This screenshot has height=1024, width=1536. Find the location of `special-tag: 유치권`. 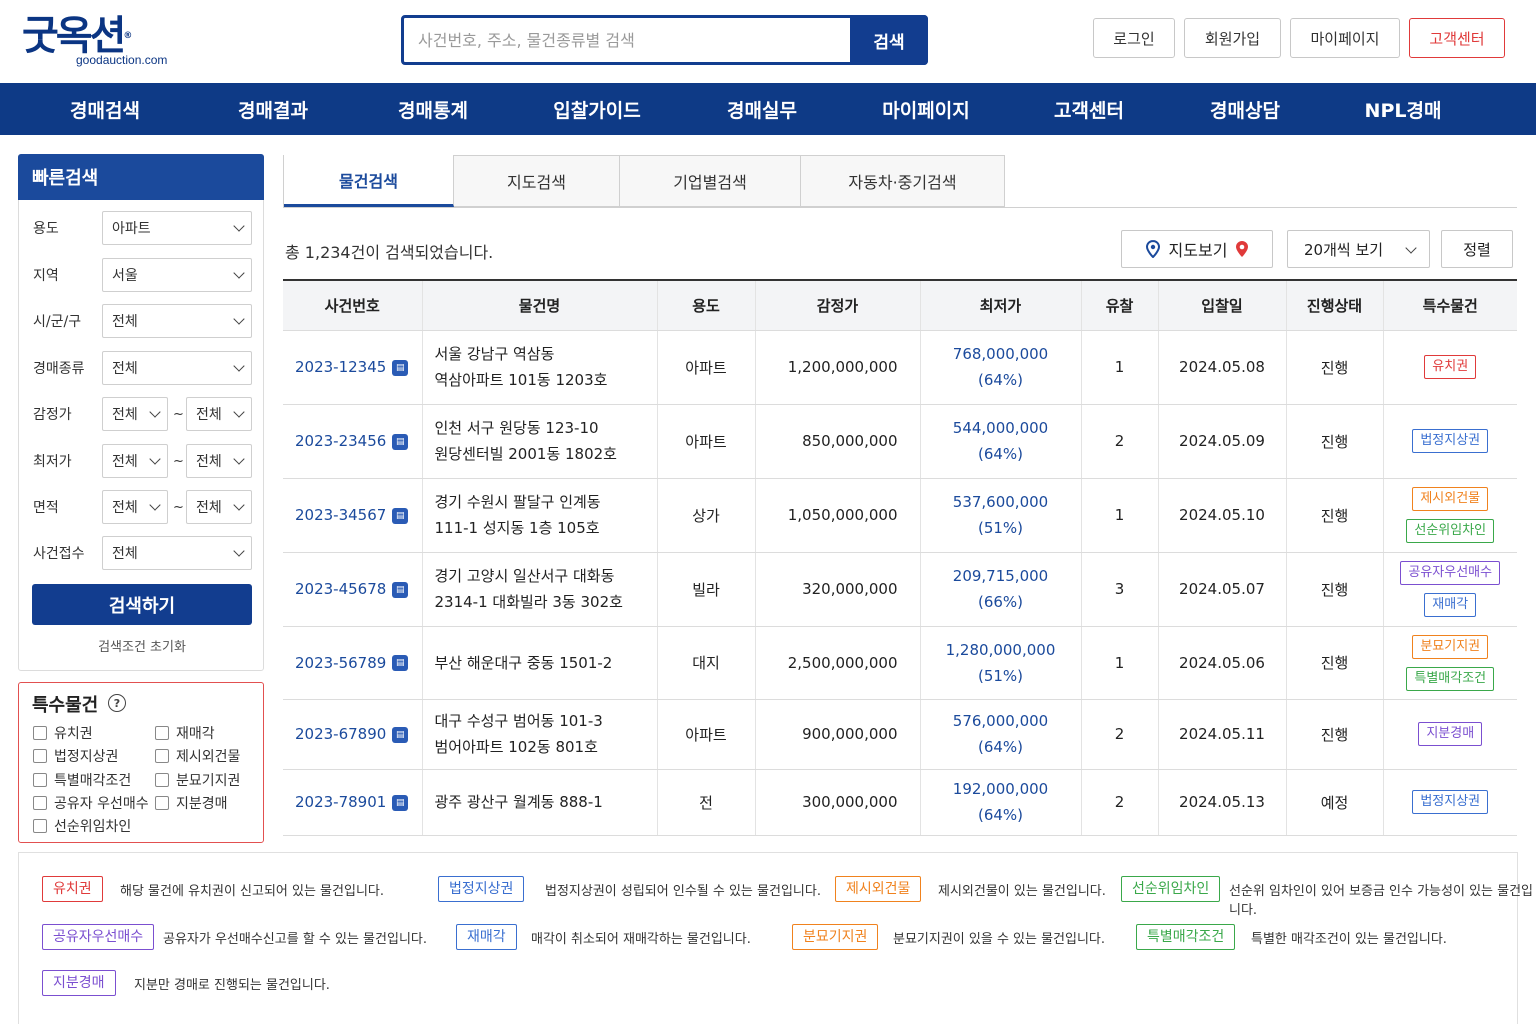

special-tag: 유치권 is located at coordinates (1450, 367).